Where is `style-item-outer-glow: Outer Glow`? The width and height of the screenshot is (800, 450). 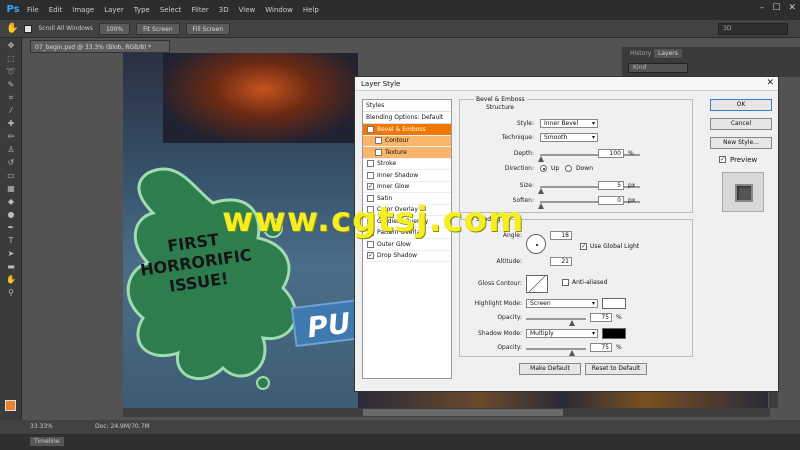 style-item-outer-glow: Outer Glow is located at coordinates (407, 245).